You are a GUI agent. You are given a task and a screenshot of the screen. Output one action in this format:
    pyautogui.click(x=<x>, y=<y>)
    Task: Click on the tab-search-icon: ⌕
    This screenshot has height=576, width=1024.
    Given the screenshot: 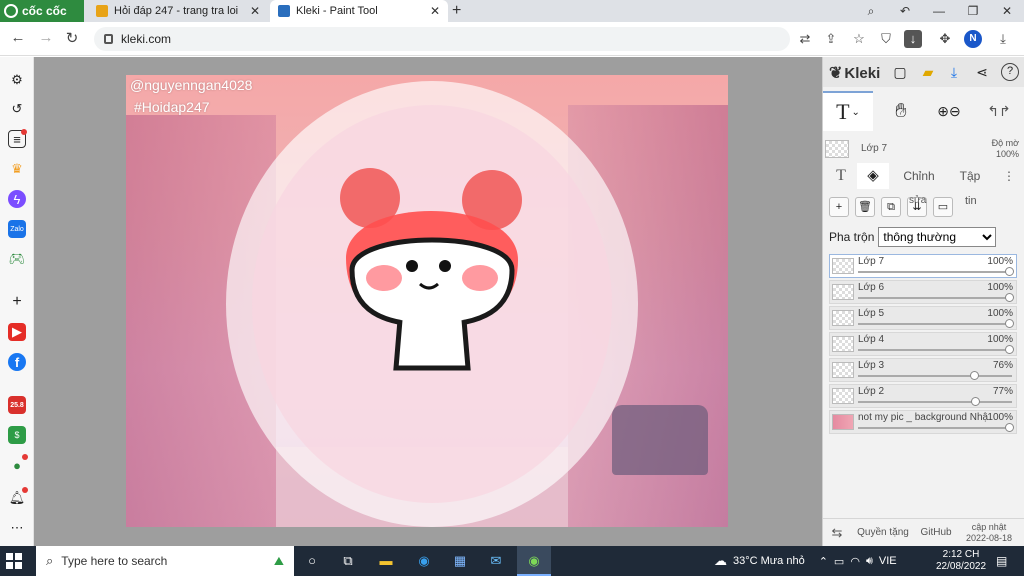 What is the action you would take?
    pyautogui.click(x=871, y=11)
    